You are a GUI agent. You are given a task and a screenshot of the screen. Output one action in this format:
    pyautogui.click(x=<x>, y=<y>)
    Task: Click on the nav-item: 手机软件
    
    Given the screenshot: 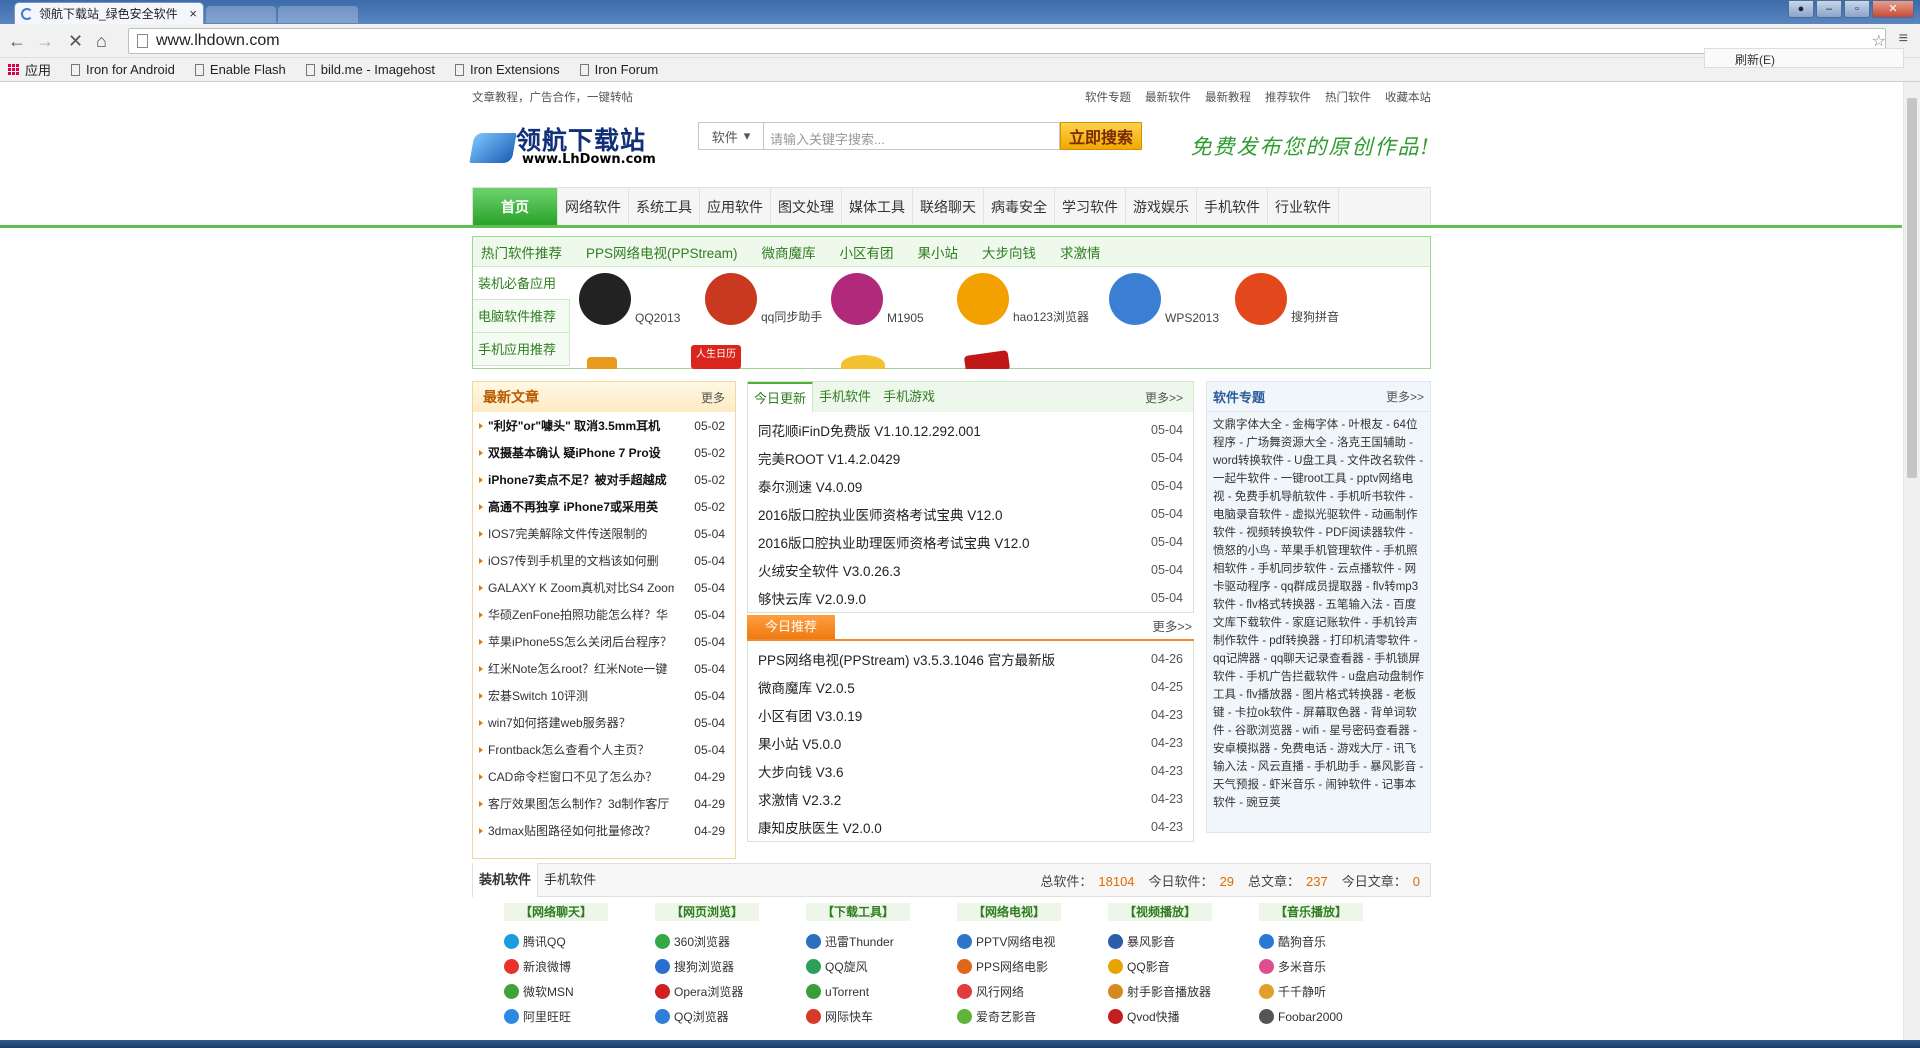 What is the action you would take?
    pyautogui.click(x=1232, y=207)
    